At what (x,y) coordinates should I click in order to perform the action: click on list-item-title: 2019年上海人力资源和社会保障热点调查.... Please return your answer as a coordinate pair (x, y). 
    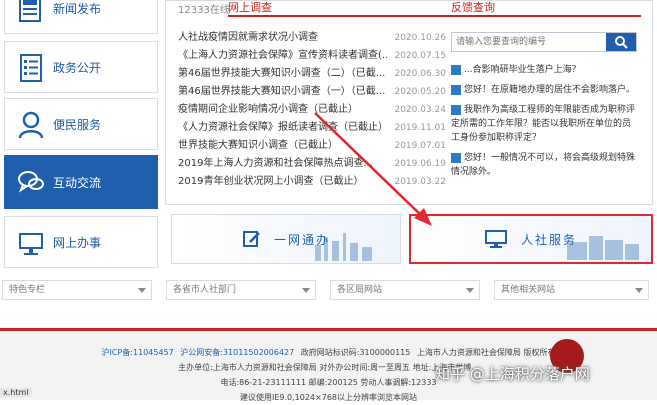
    Looking at the image, I should click on (275, 164).